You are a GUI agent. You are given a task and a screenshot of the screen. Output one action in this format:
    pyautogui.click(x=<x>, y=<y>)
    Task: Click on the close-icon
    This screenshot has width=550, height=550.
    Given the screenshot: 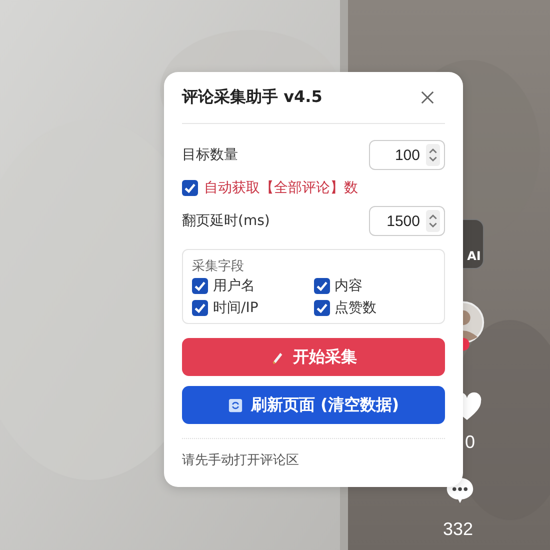 What is the action you would take?
    pyautogui.click(x=427, y=97)
    